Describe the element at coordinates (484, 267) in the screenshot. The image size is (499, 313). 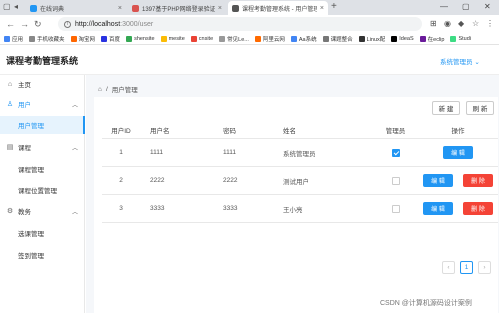
I see `next-page-button: ›` at that location.